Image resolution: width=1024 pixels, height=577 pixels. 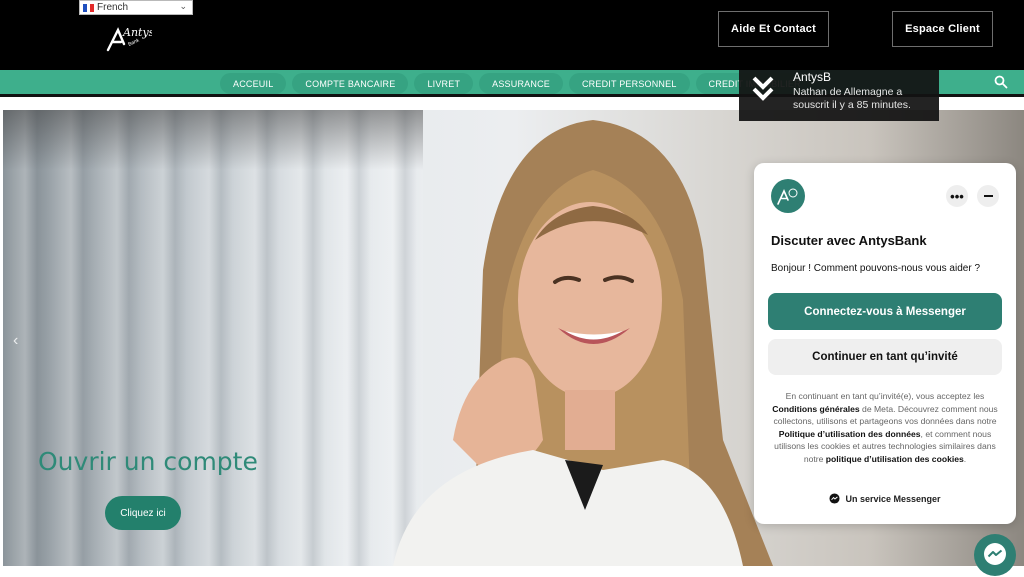 I want to click on more-options-button: •••, so click(x=957, y=196).